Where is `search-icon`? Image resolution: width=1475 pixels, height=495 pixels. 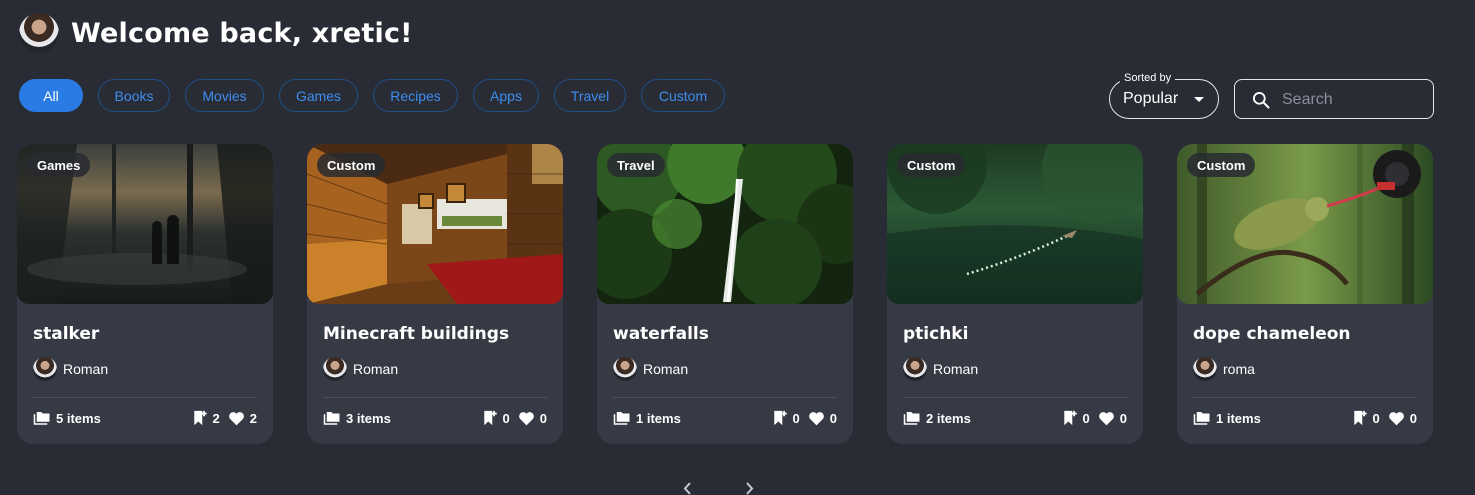
search-icon is located at coordinates (1261, 100).